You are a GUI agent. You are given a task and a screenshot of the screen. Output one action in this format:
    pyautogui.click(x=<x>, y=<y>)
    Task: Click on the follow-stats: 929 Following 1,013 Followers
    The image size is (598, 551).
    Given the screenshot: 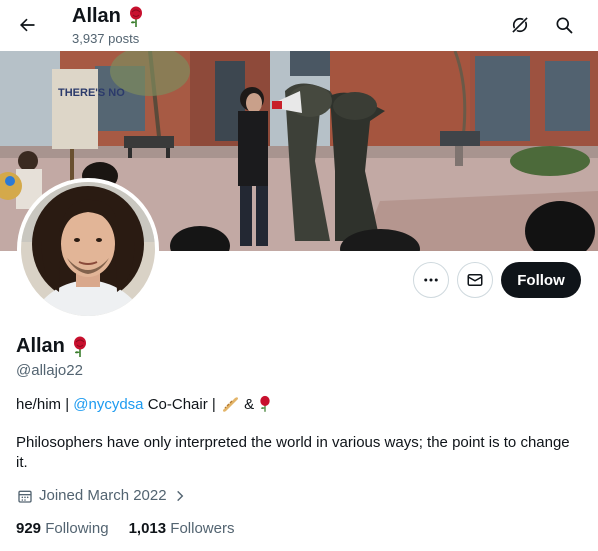 What is the action you would take?
    pyautogui.click(x=125, y=528)
    